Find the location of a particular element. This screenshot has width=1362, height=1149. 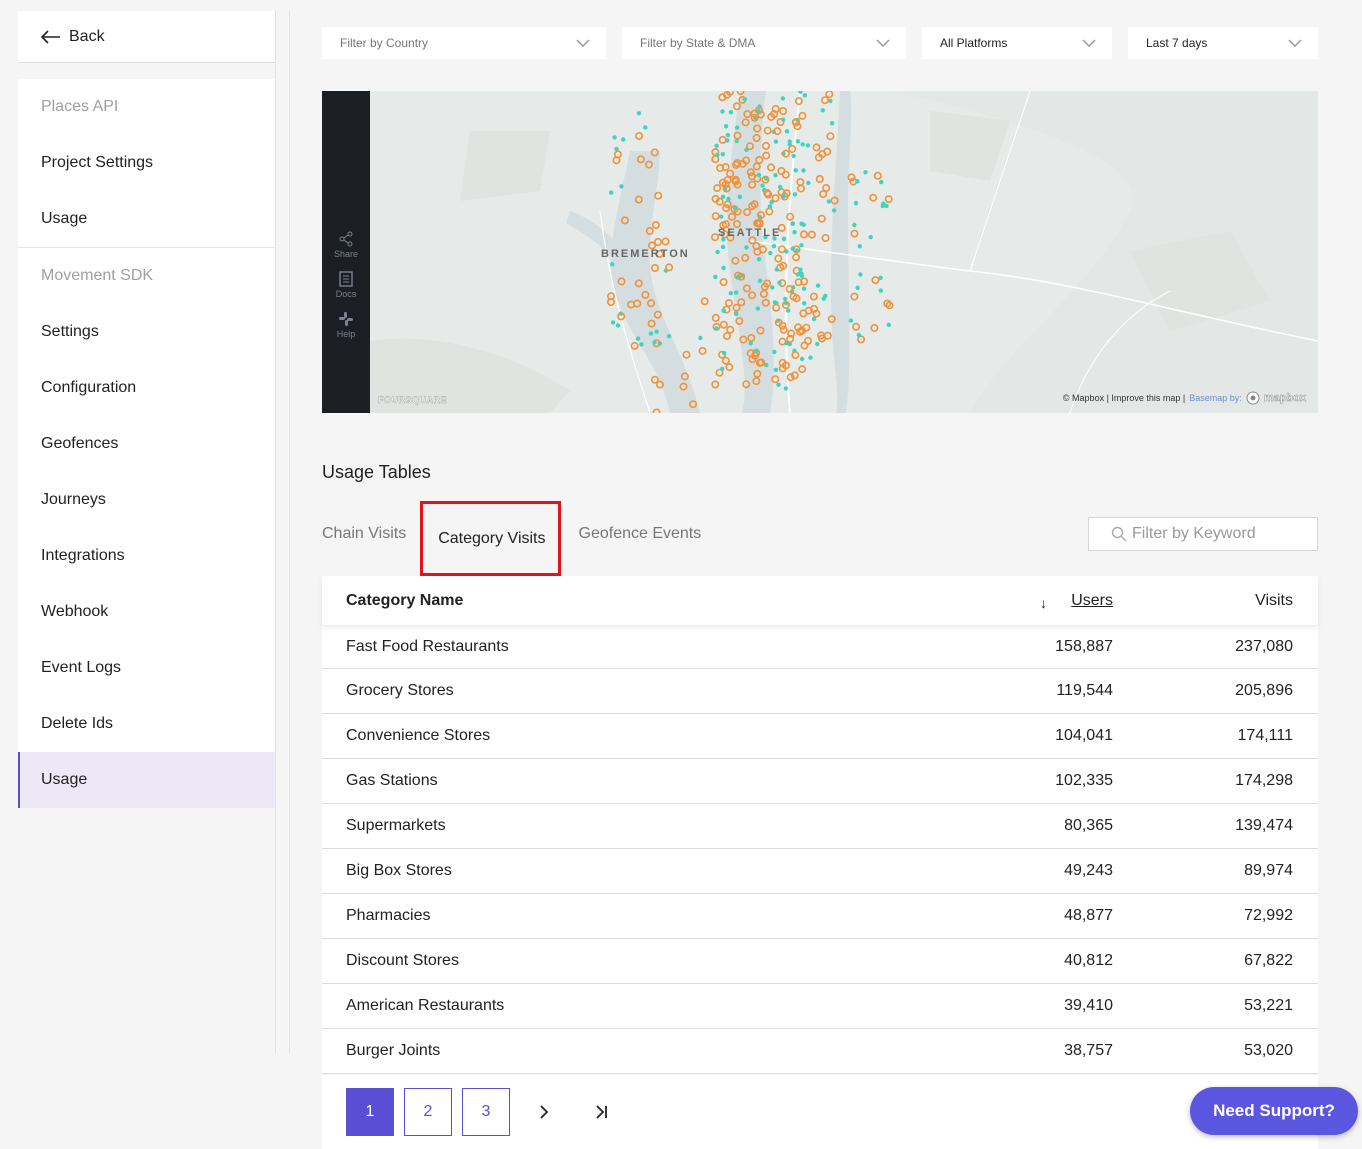

sidebar-item-places-usage: Usage is located at coordinates (146, 219).